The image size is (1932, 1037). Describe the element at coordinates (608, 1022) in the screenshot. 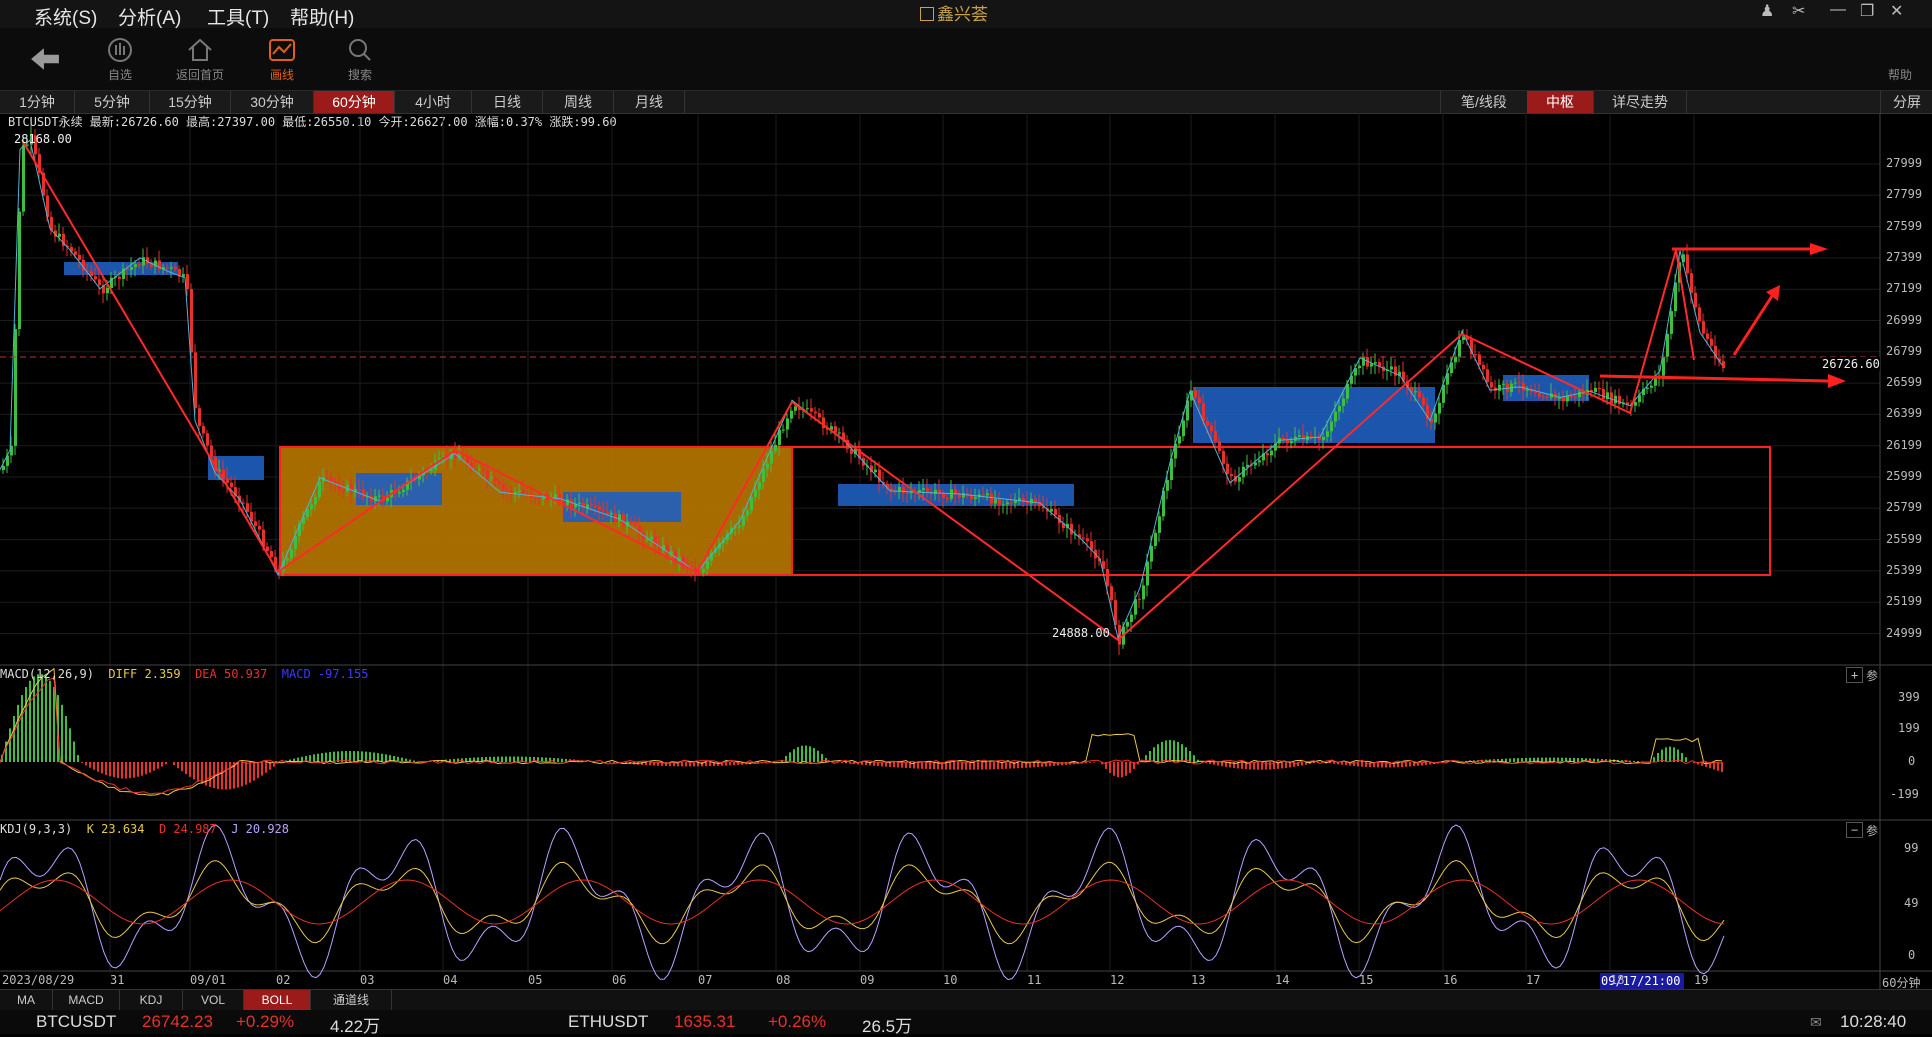

I see `quote-symbol: ETHUSDT` at that location.